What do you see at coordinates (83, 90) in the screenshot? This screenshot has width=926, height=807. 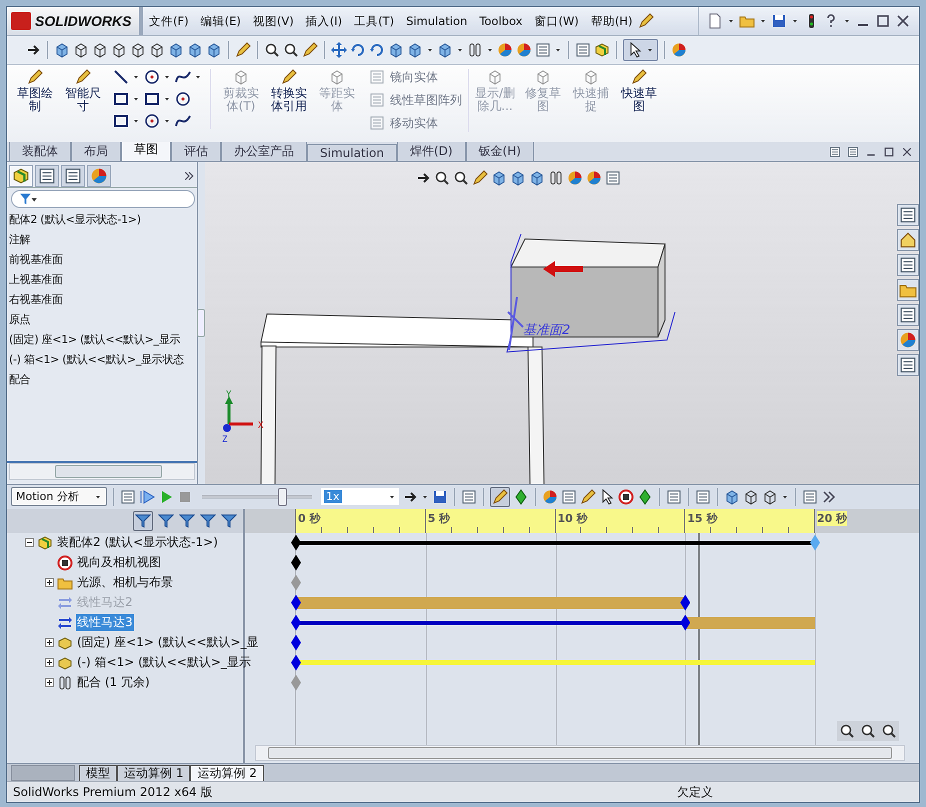 I see `ribbon-button: 智能尺寸` at bounding box center [83, 90].